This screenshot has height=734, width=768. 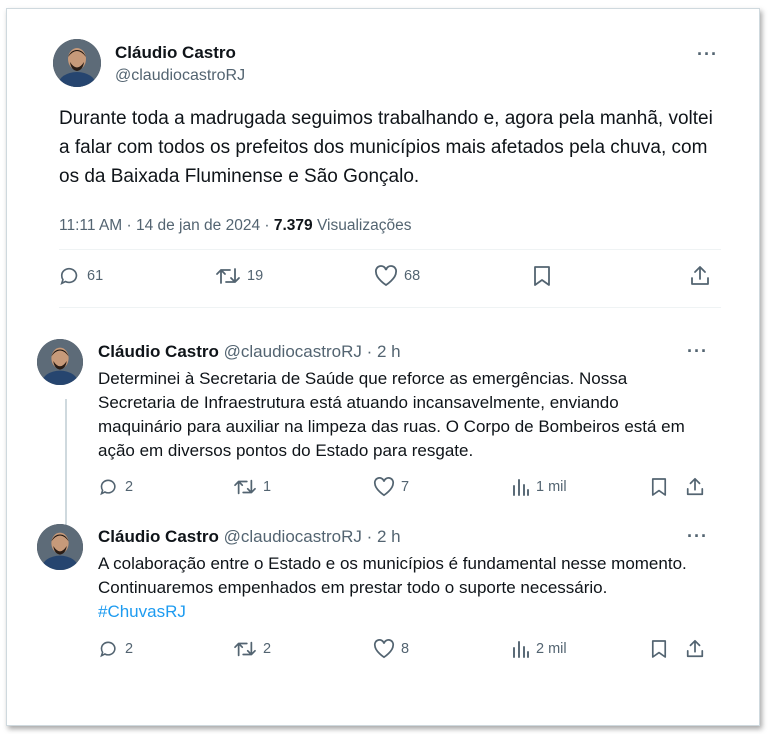 I want to click on like-button: 68, so click(x=397, y=276).